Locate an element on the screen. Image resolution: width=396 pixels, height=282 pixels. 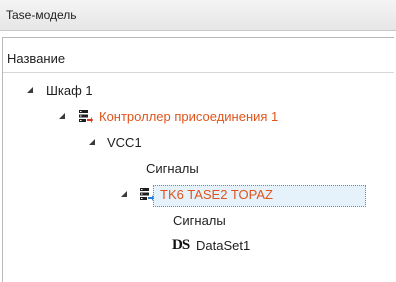
panel-title-bar: Tase-модель is located at coordinates (198, 15).